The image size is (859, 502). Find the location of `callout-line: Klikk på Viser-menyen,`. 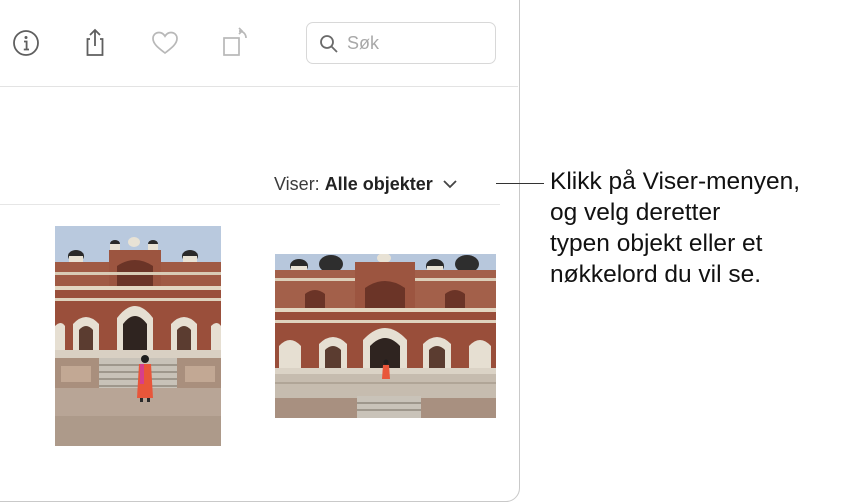

callout-line: Klikk på Viser-menyen, is located at coordinates (675, 181).